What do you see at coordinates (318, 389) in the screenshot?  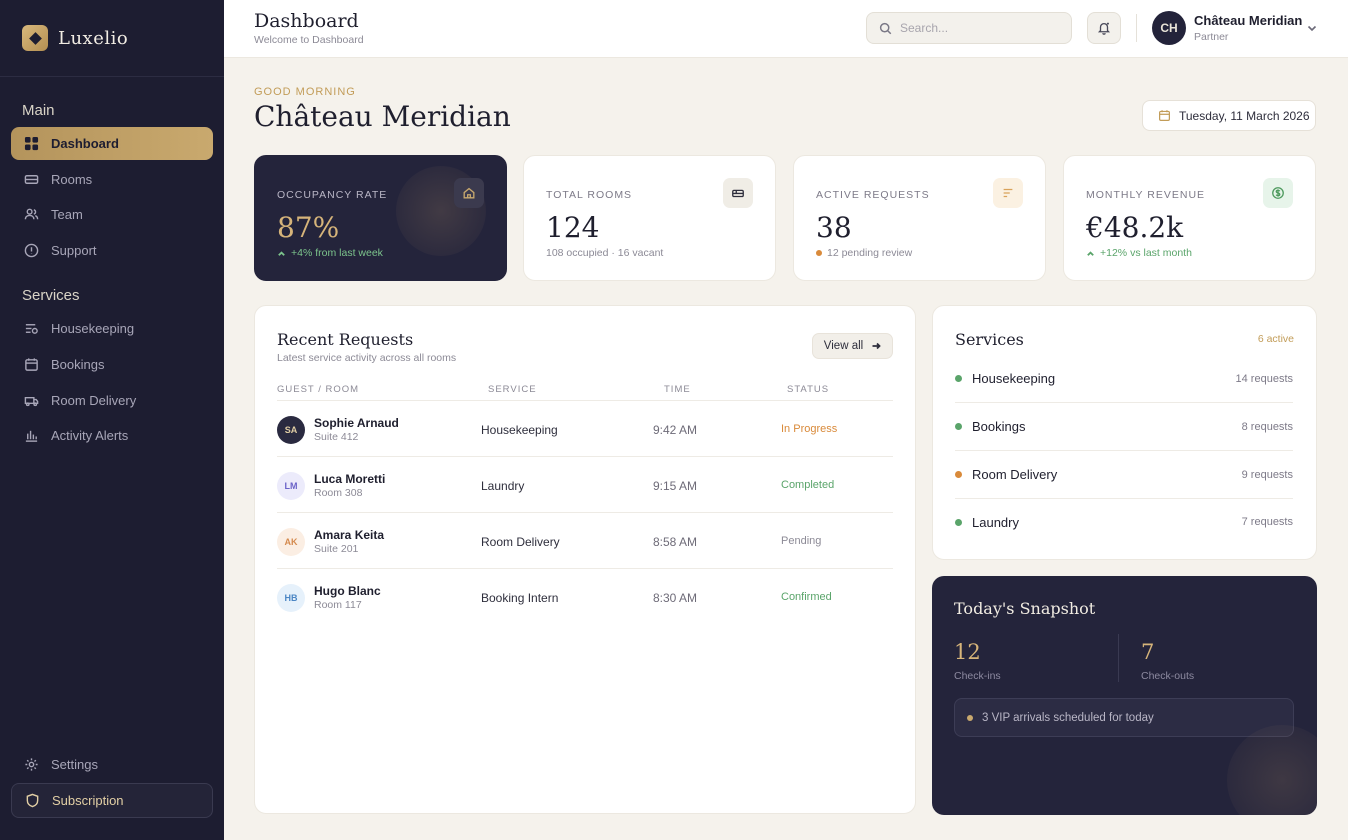 I see `column-header: GUEST / ROOM` at bounding box center [318, 389].